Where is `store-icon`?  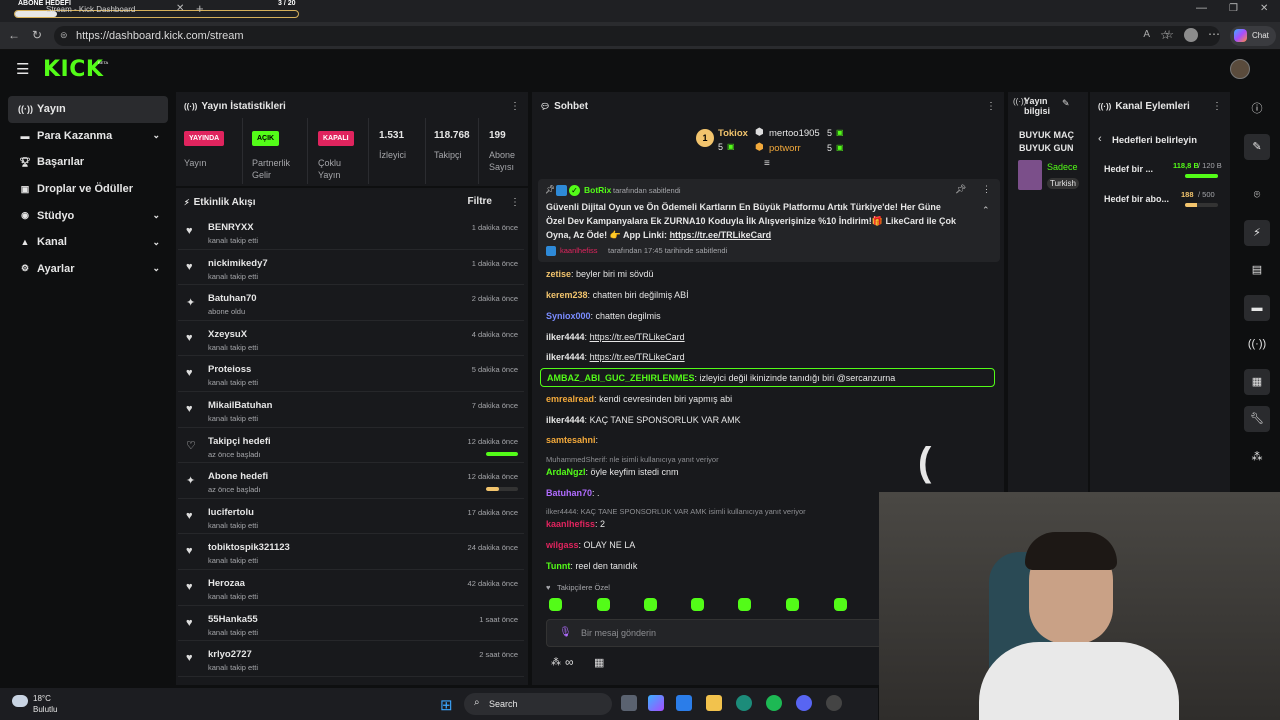 store-icon is located at coordinates (684, 703).